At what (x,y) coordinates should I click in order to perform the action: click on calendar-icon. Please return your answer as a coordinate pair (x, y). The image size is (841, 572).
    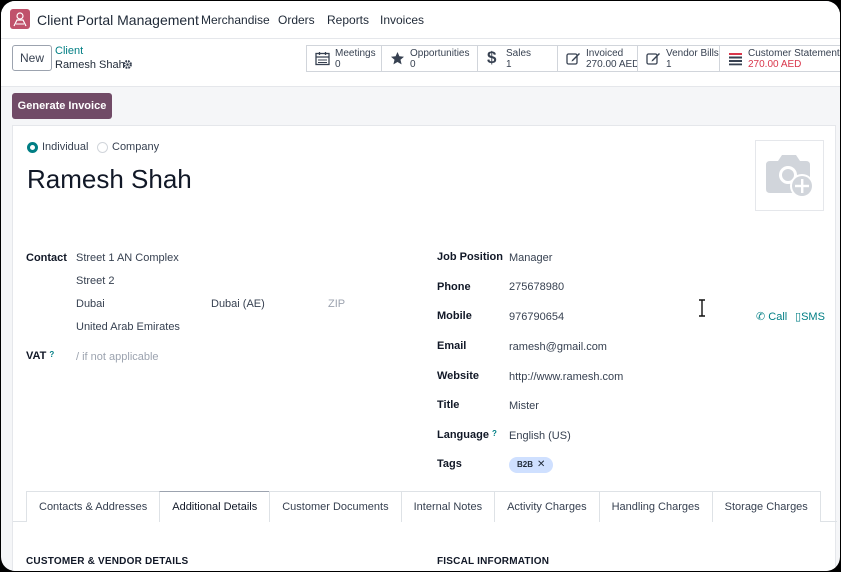
    Looking at the image, I should click on (322, 59).